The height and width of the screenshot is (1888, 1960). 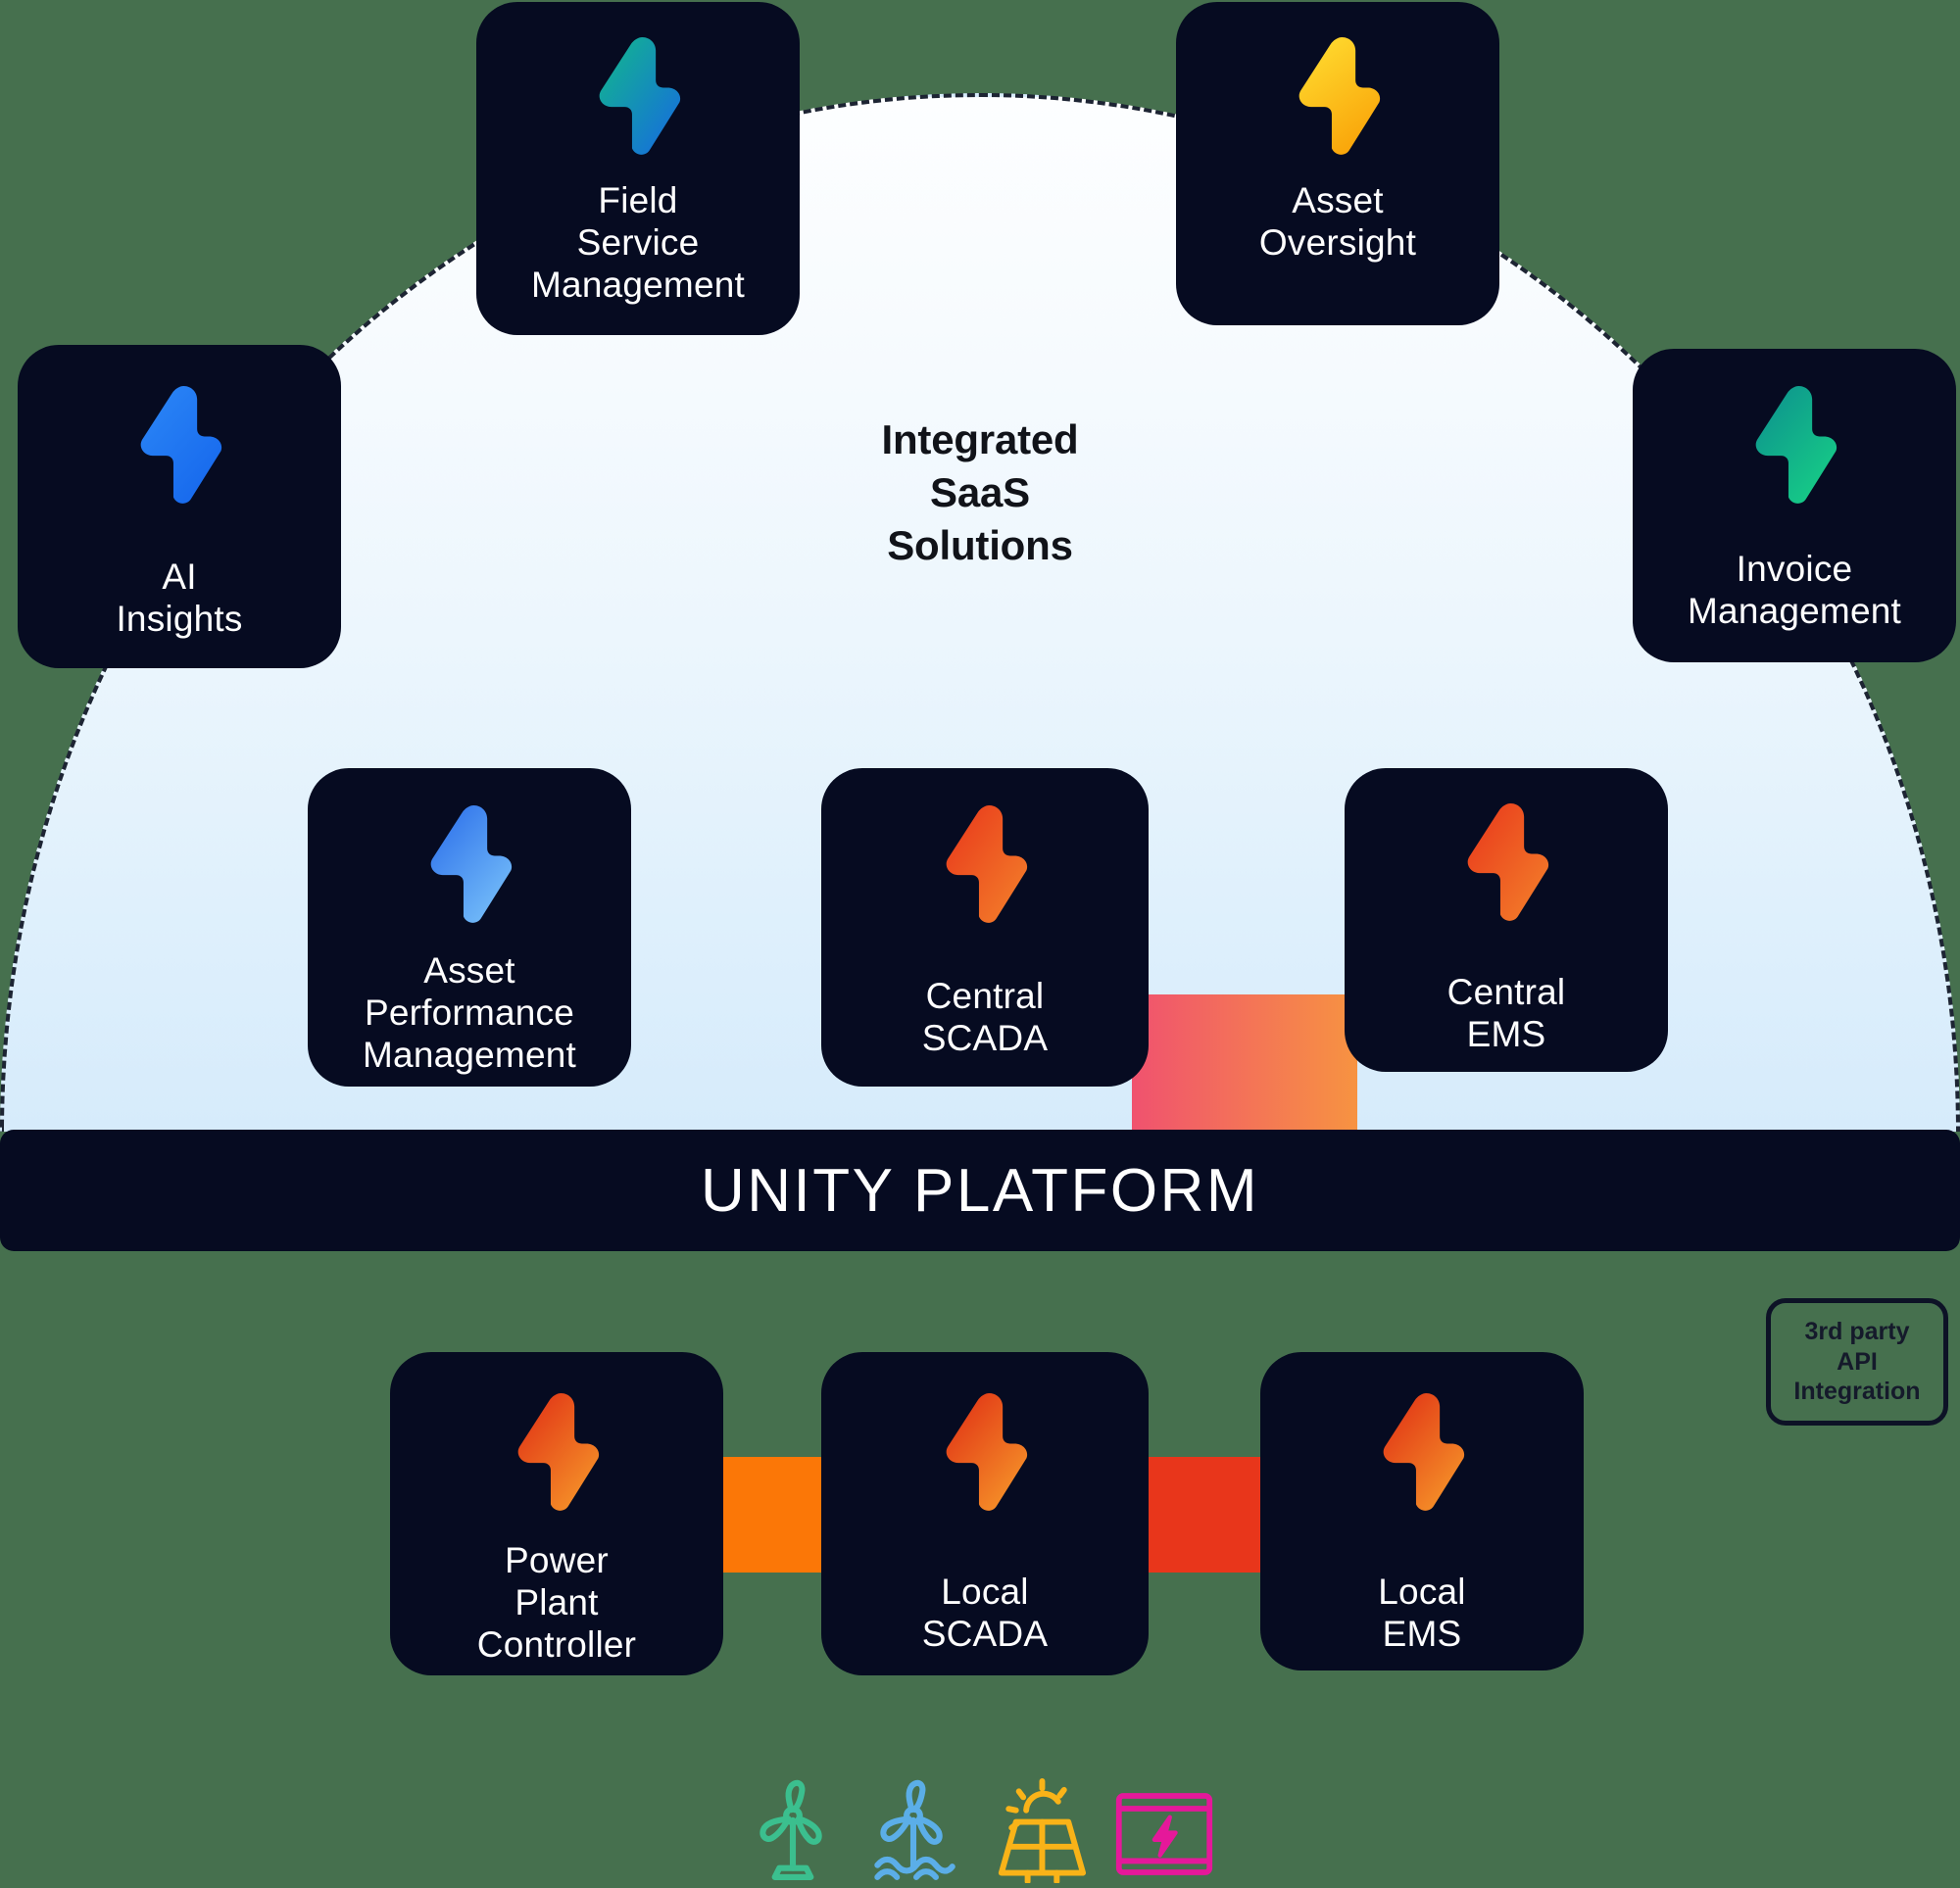 What do you see at coordinates (913, 1831) in the screenshot?
I see `offshore-wind-turbine-icon` at bounding box center [913, 1831].